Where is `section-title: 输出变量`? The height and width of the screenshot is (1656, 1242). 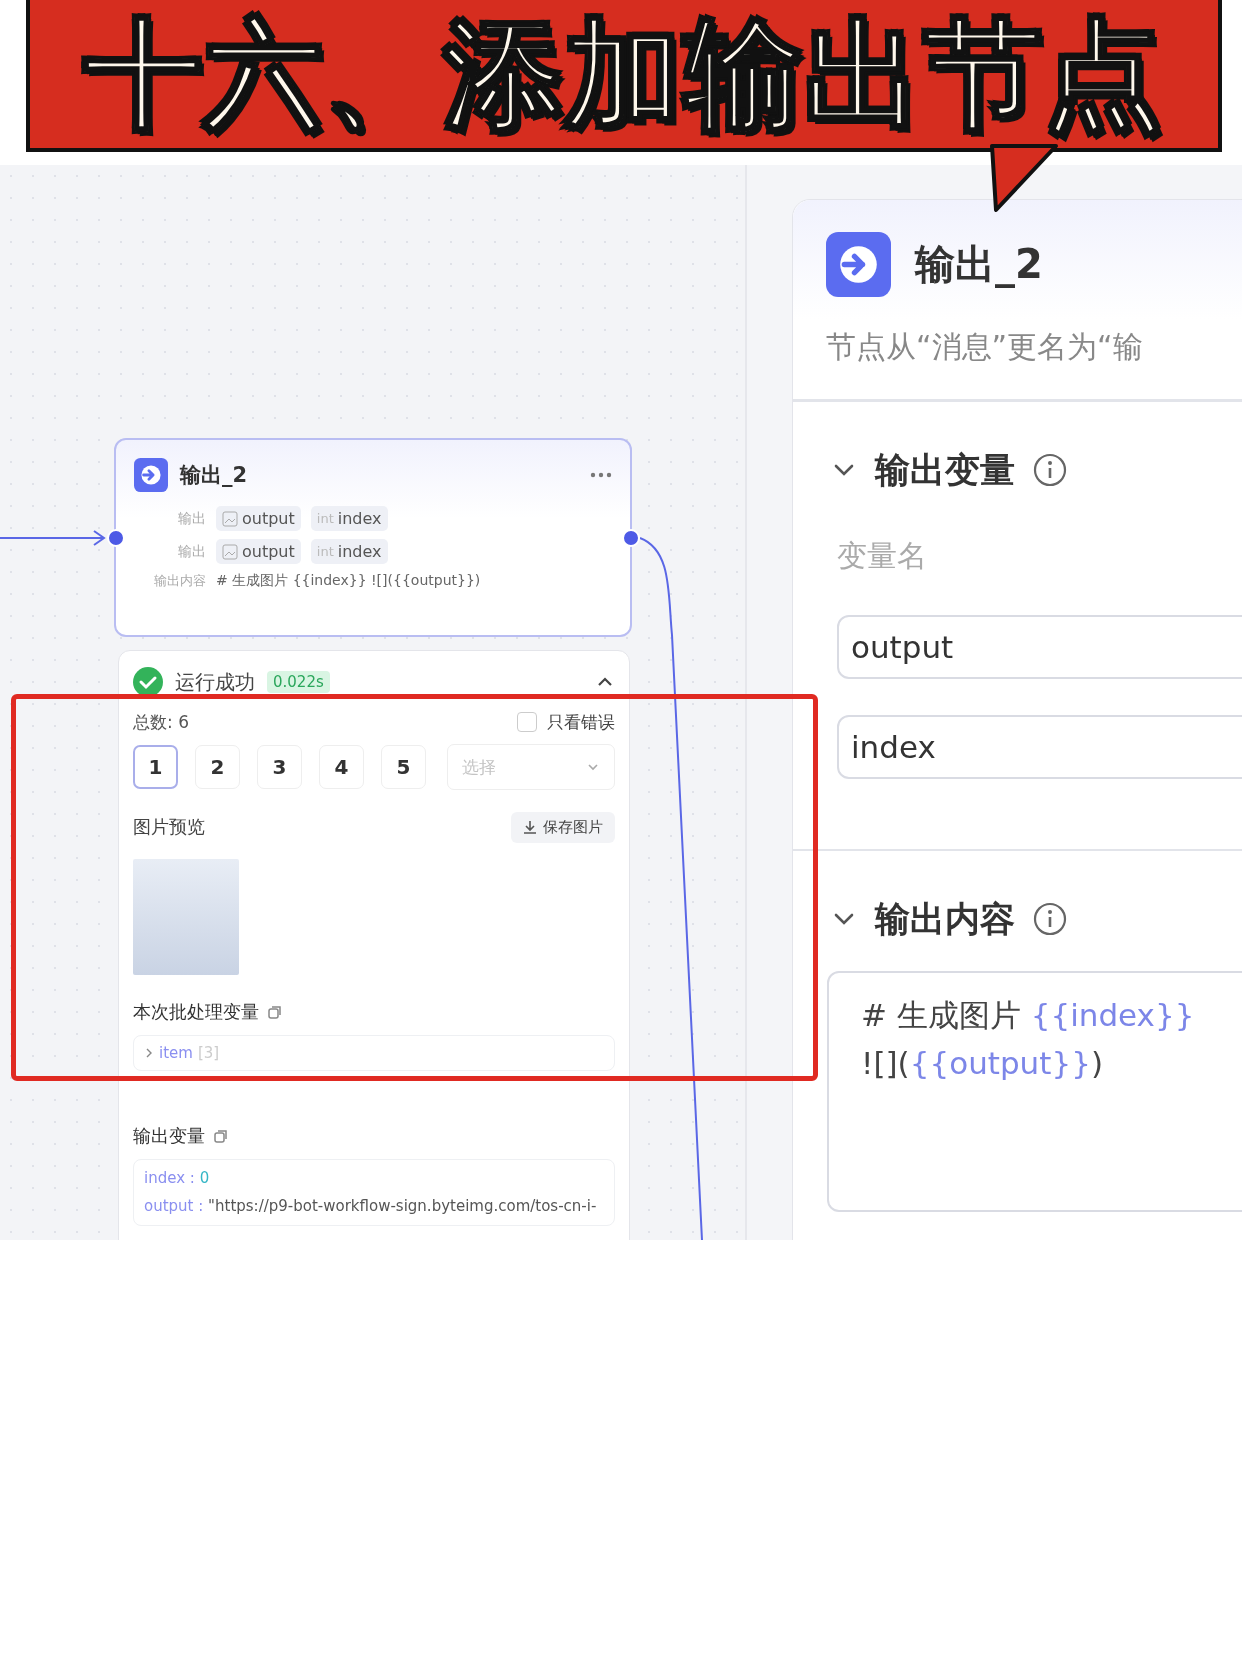 section-title: 输出变量 is located at coordinates (945, 470).